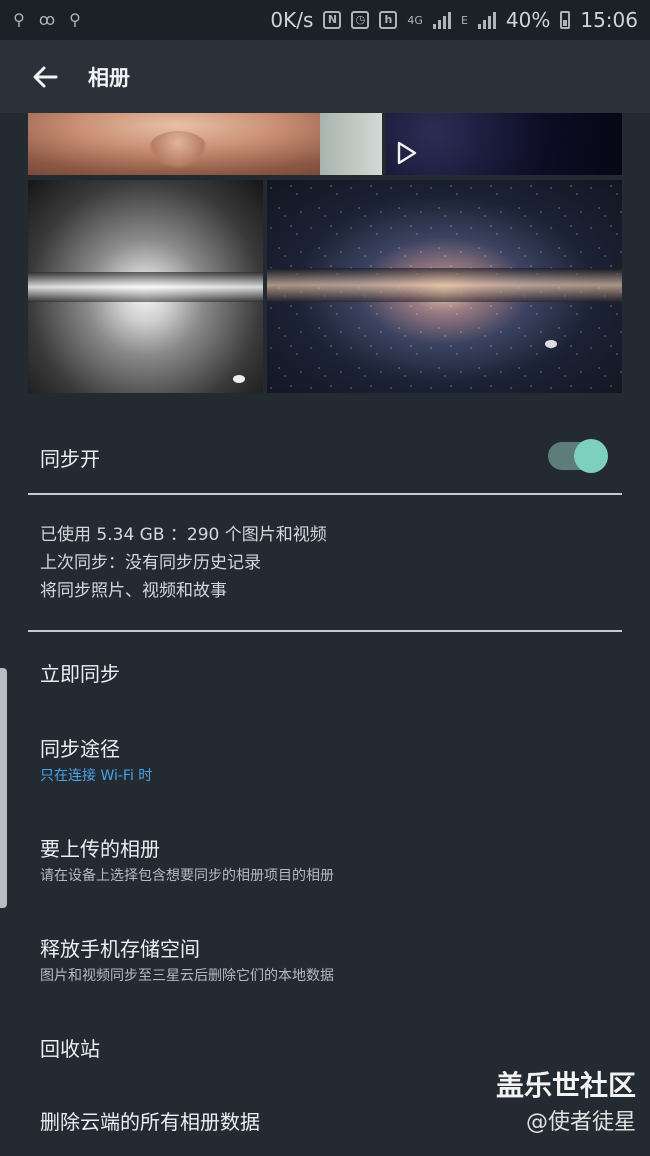 This screenshot has width=650, height=1156. Describe the element at coordinates (178, 150) in the screenshot. I see `portrait-detail` at that location.